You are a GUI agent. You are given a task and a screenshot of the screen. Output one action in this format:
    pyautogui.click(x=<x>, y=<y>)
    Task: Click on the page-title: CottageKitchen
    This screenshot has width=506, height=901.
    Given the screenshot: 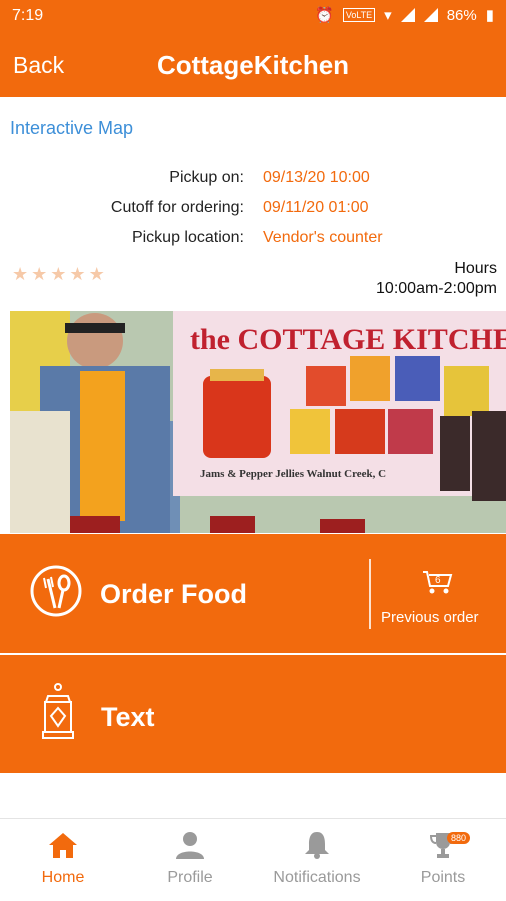 What is the action you would take?
    pyautogui.click(x=253, y=65)
    